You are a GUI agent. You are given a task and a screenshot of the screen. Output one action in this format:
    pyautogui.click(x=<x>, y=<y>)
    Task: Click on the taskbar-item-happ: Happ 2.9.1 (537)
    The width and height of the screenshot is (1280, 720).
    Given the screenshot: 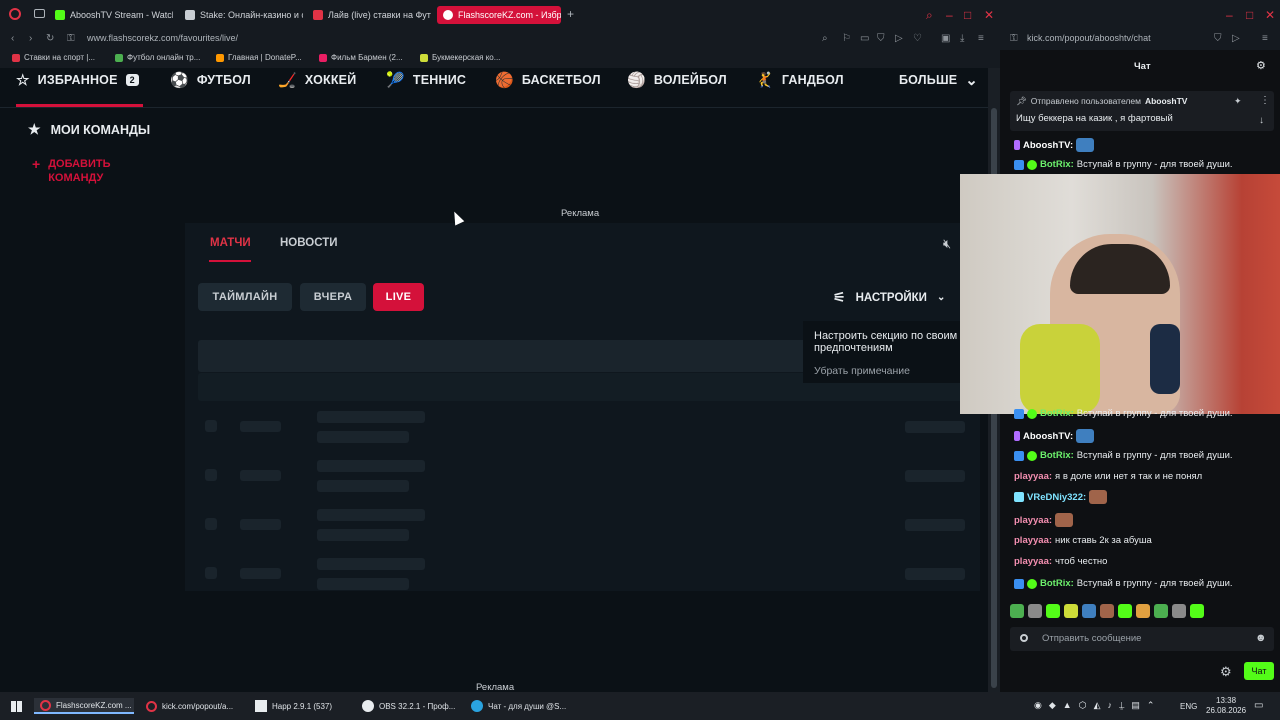 What is the action you would take?
    pyautogui.click(x=293, y=706)
    